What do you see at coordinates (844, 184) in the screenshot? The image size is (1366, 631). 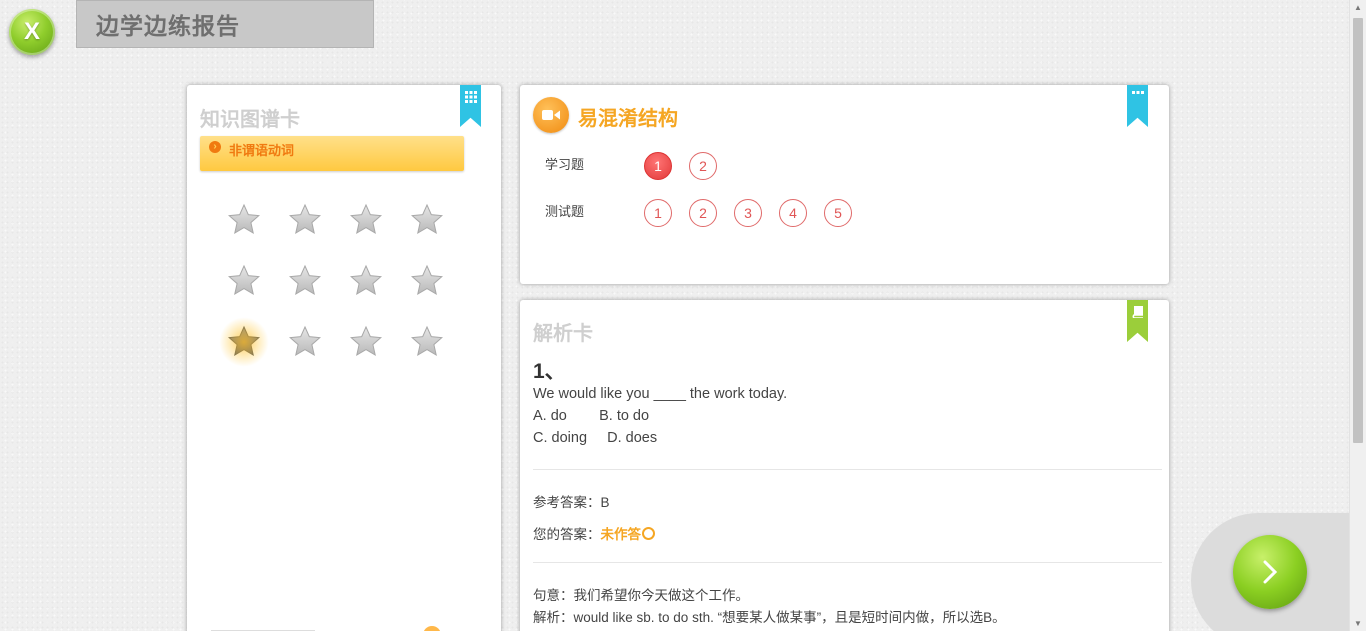 I see `structure-card: 易混淆结构 学习题 测试题 12 12345` at bounding box center [844, 184].